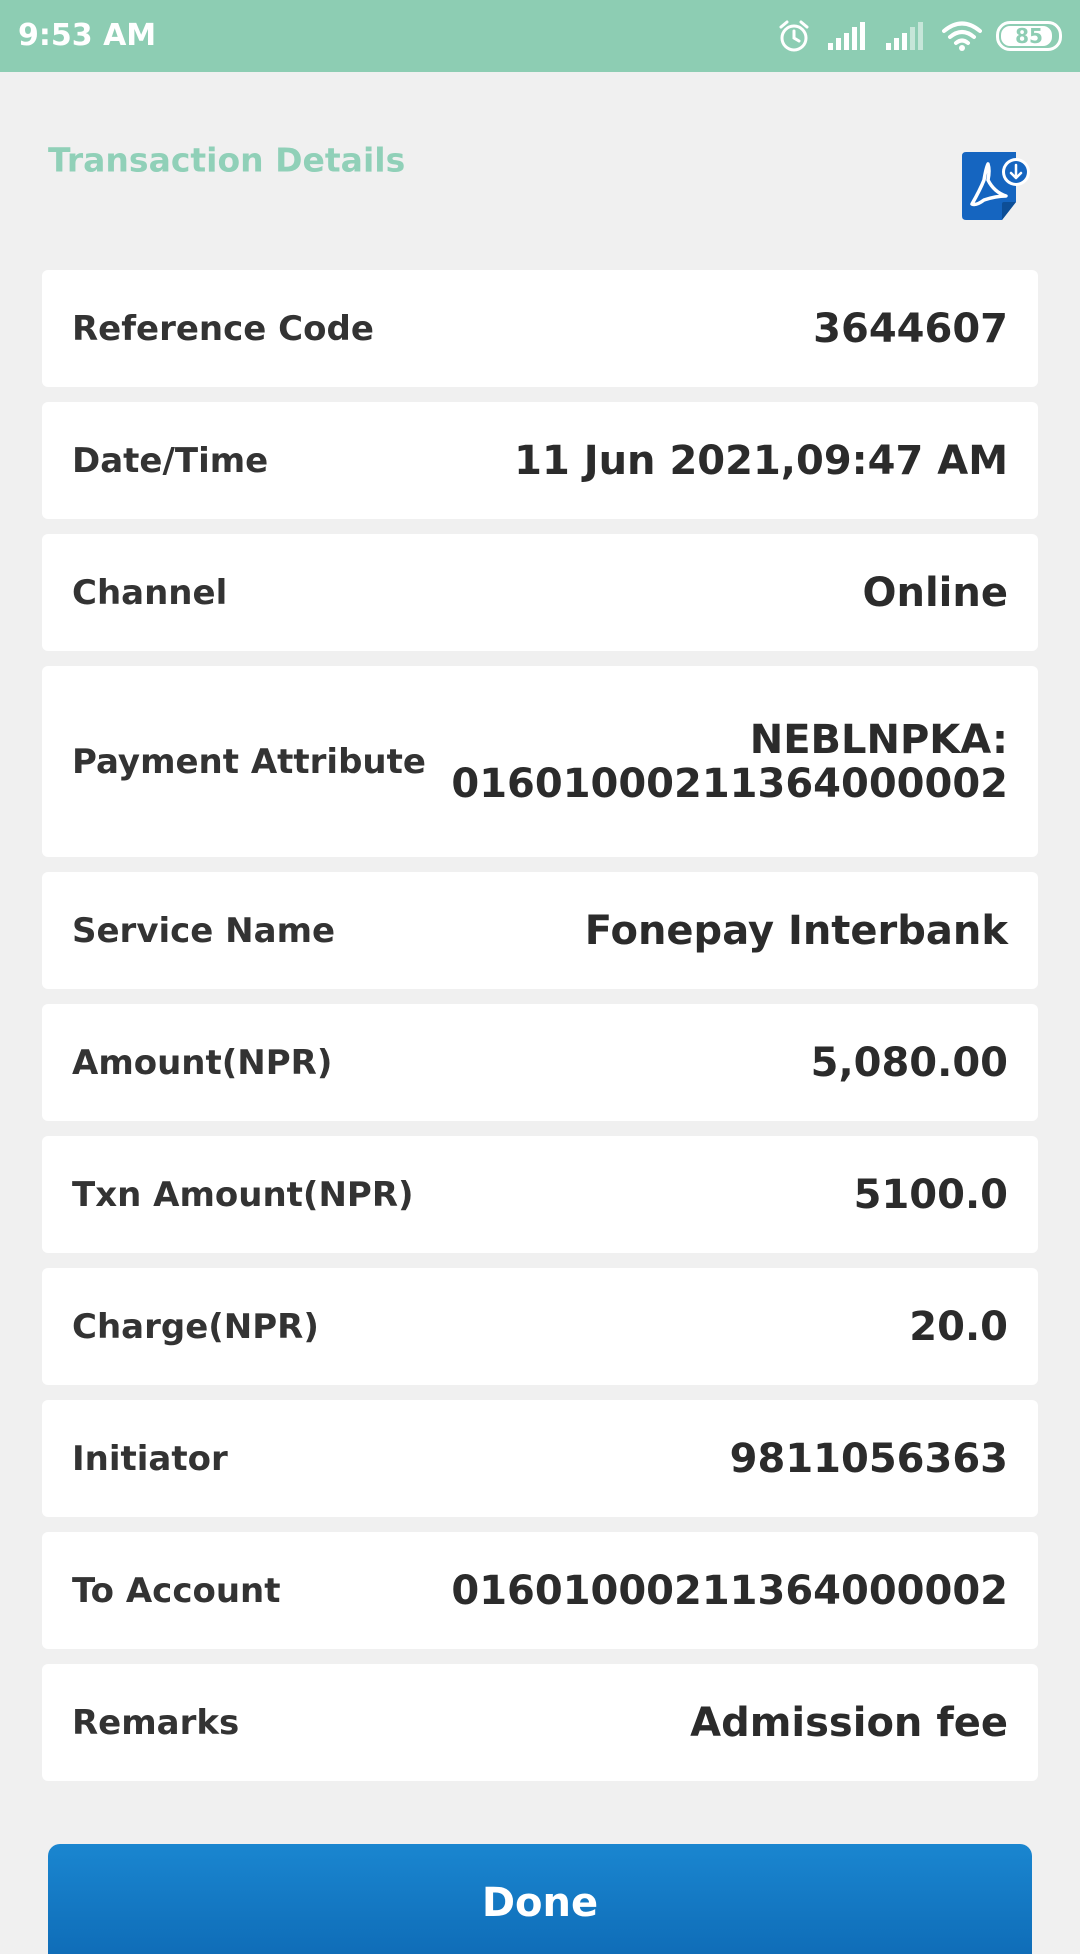 The image size is (1080, 1954). I want to click on status-bar: 9:53 AM 85, so click(540, 36).